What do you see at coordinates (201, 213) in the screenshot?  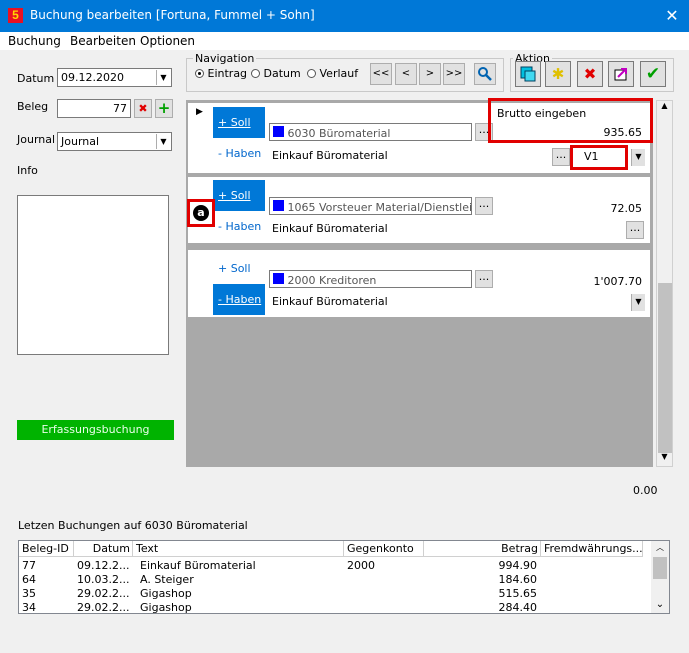 I see `auto-booking-icon: a` at bounding box center [201, 213].